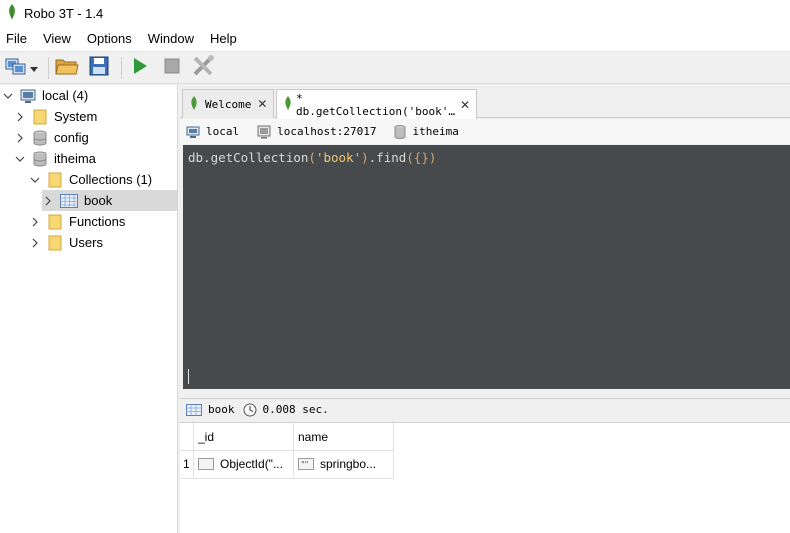 The height and width of the screenshot is (533, 790). Describe the element at coordinates (485, 131) in the screenshot. I see `query-context-bar: local localhost:27017 itheima` at that location.